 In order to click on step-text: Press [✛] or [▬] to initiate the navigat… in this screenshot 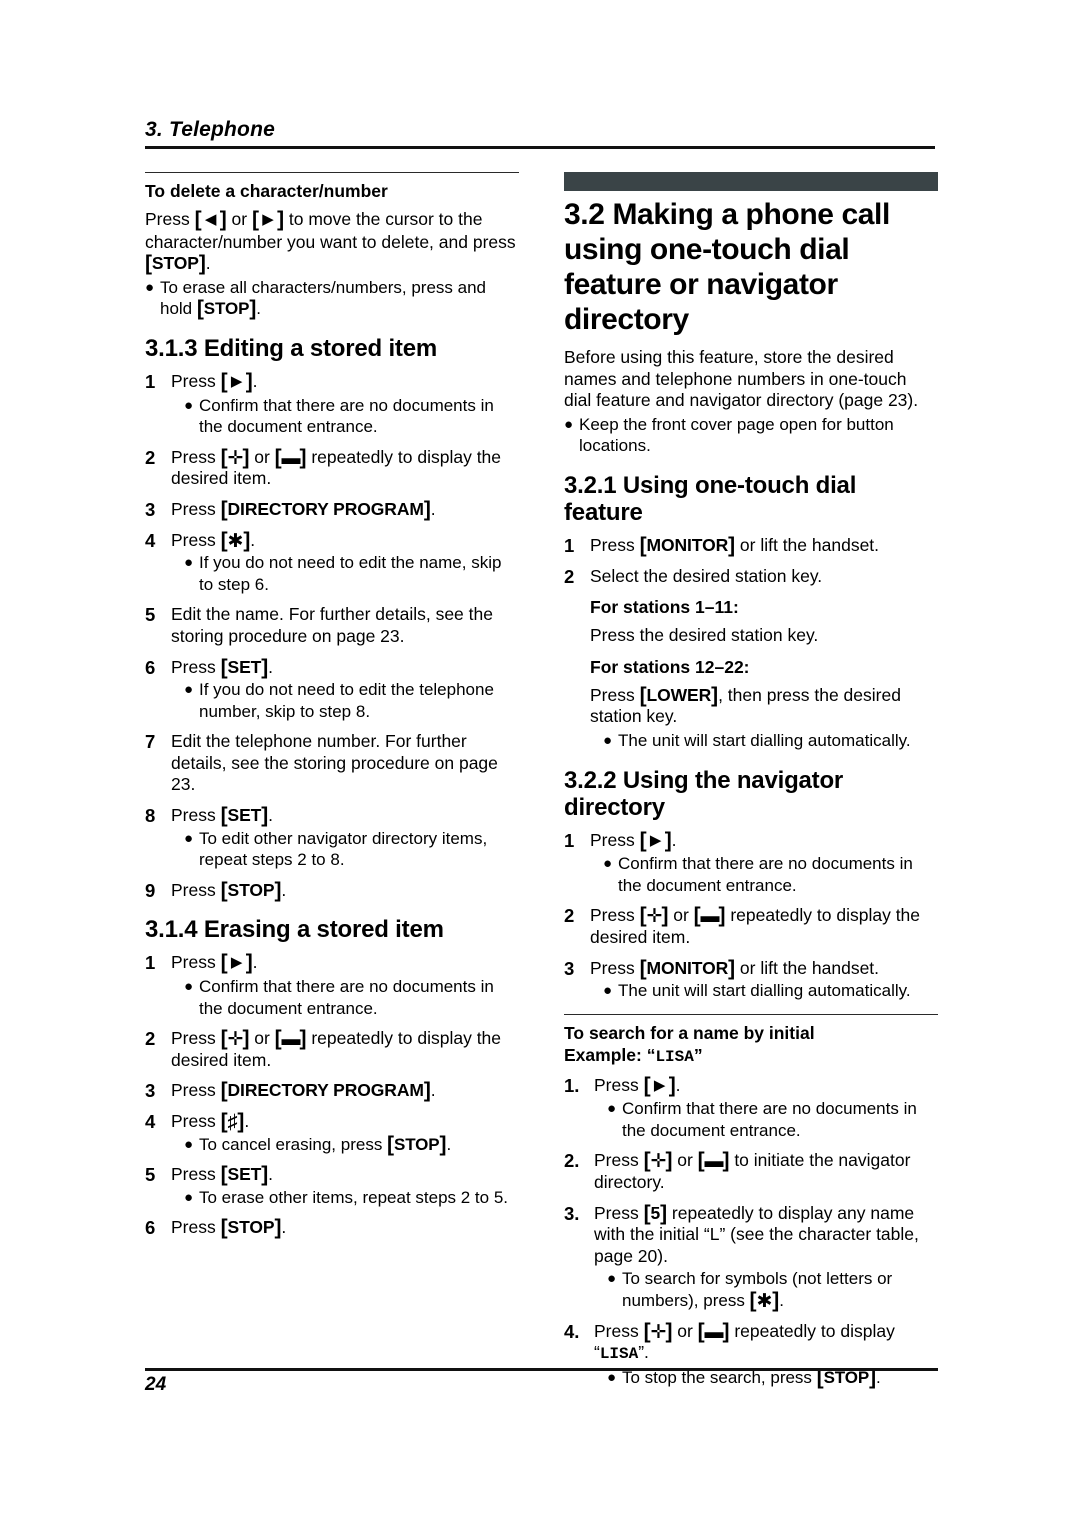, I will do `click(766, 1171)`.